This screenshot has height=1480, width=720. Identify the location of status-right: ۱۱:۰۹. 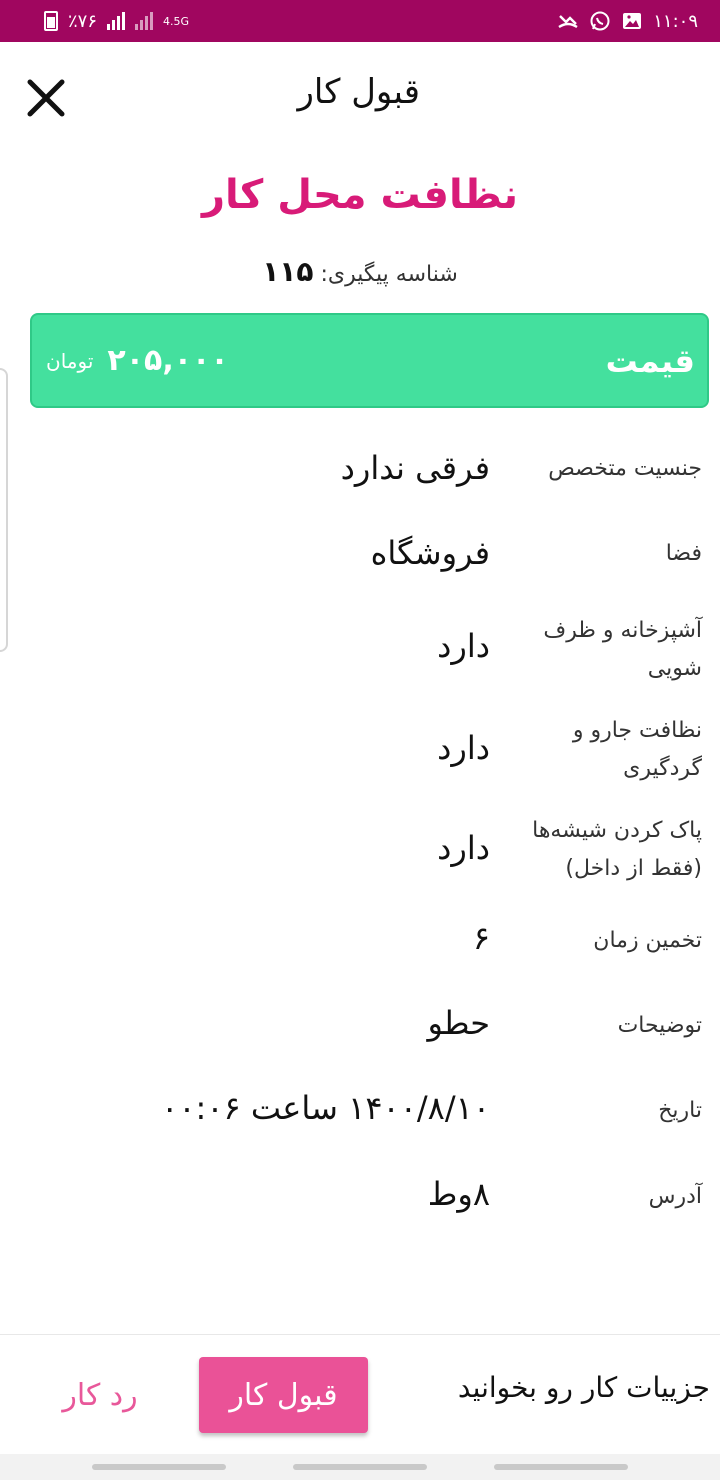
(627, 21).